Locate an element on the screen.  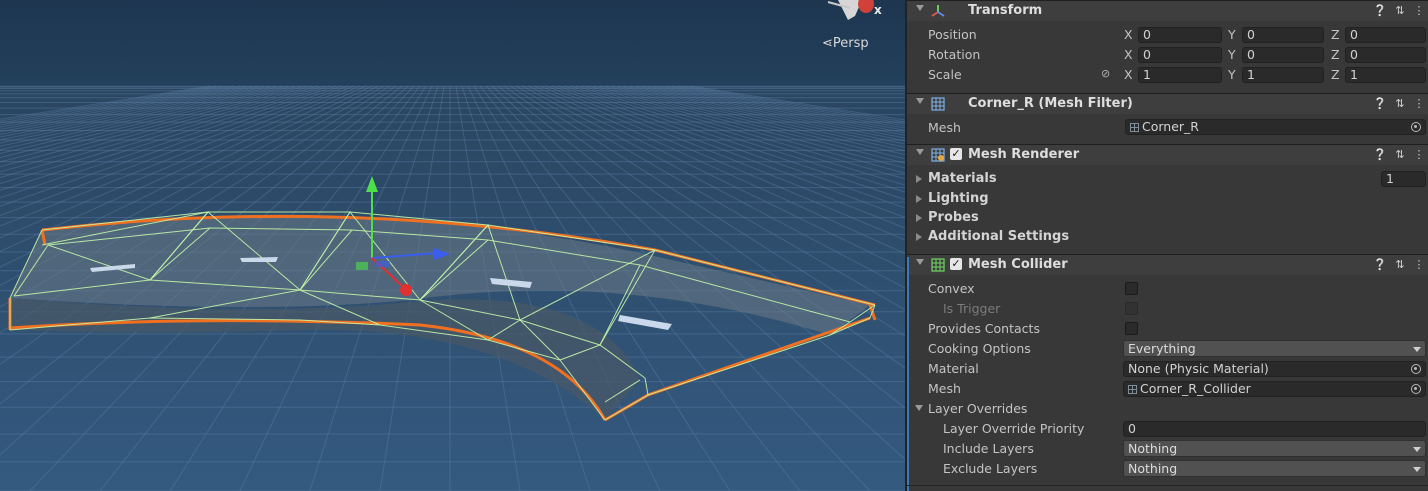
link-constraint-icon: ⊘ is located at coordinates (1105, 73).